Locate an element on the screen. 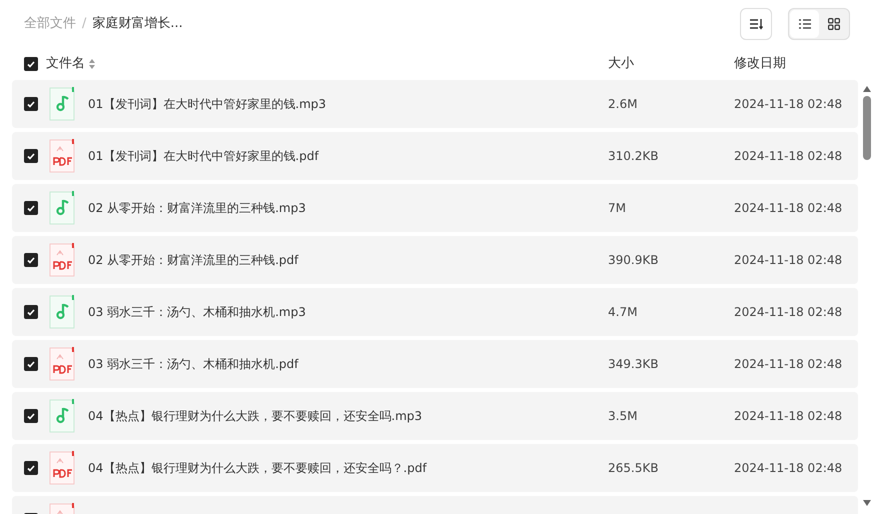 This screenshot has width=874, height=514. file-row: 04【热点】银行理财为什么大跌，要不要赎回，还安全吗？.pdf 265.5KB 2024-11-18 02:48 is located at coordinates (435, 468).